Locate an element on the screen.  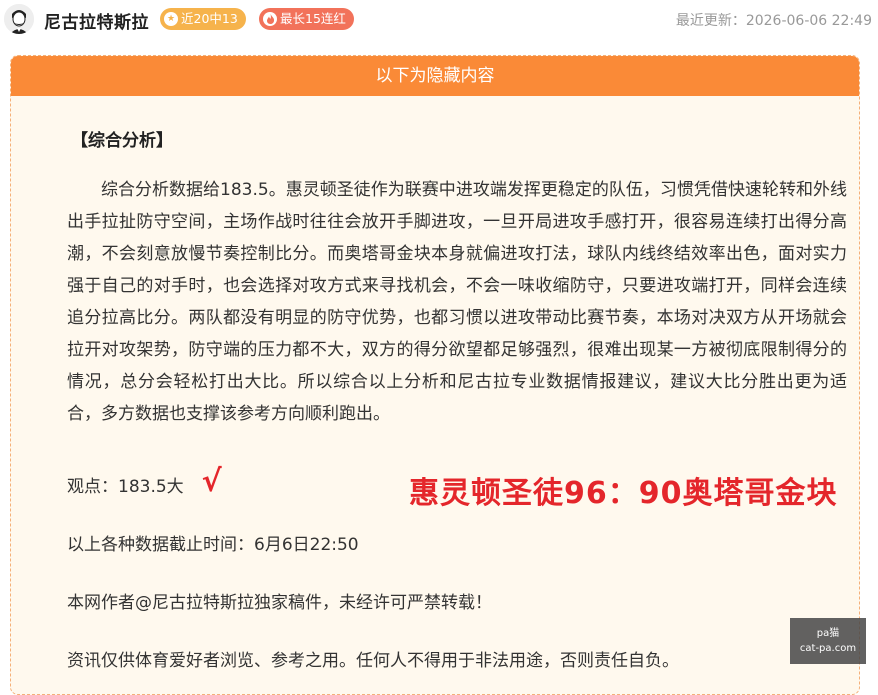
watermark-line2: cat-pa.com is located at coordinates (828, 648).